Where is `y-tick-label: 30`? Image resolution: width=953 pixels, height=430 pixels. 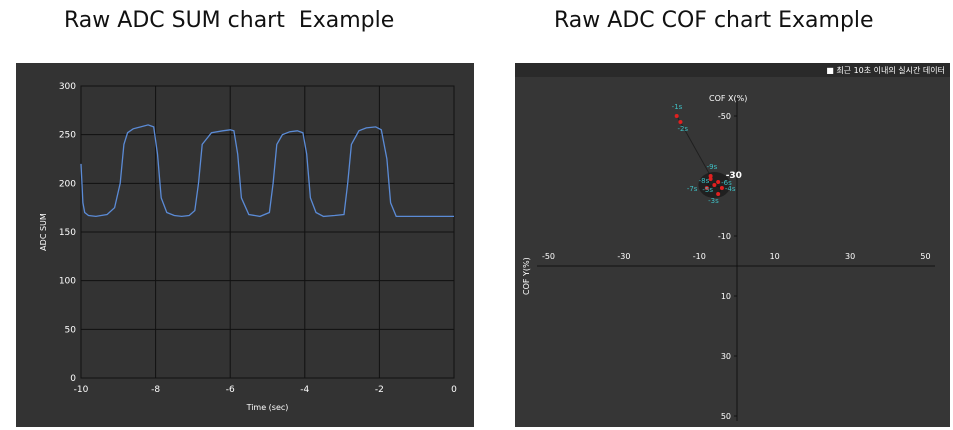
y-tick-label: 30 is located at coordinates (726, 356).